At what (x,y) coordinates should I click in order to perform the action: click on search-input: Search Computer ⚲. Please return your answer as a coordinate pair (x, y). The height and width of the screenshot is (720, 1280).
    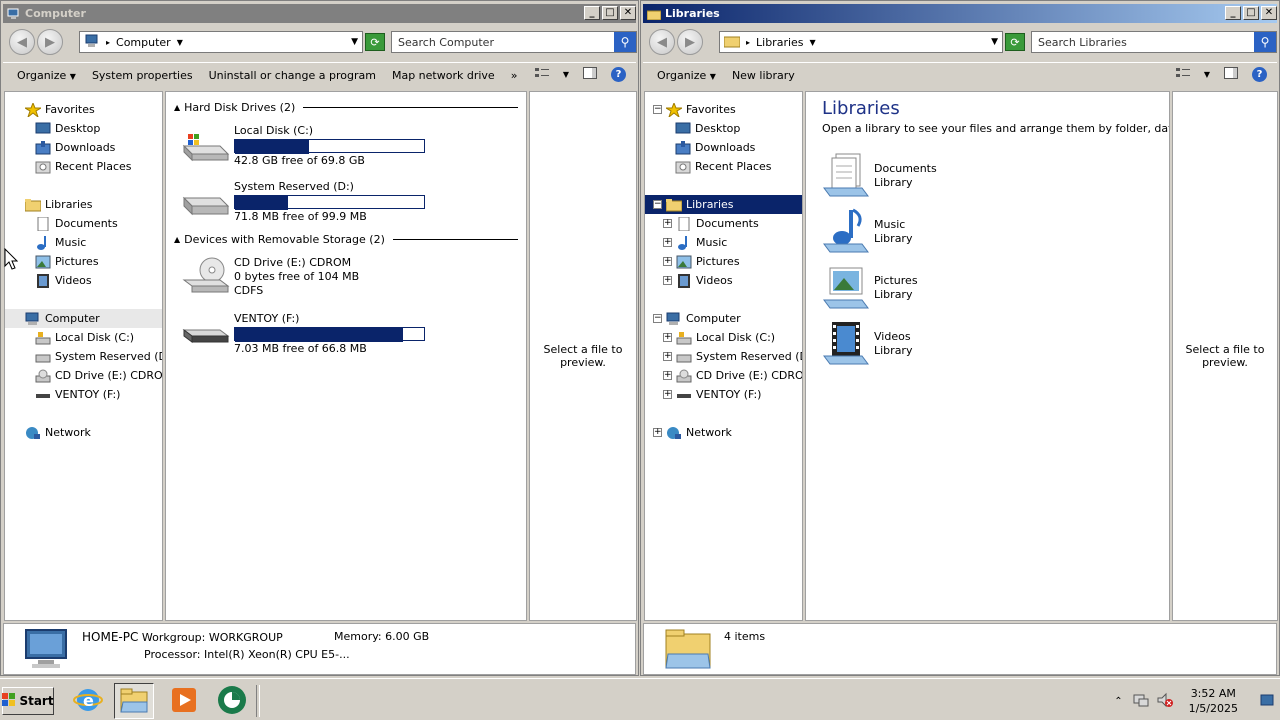
    Looking at the image, I should click on (514, 42).